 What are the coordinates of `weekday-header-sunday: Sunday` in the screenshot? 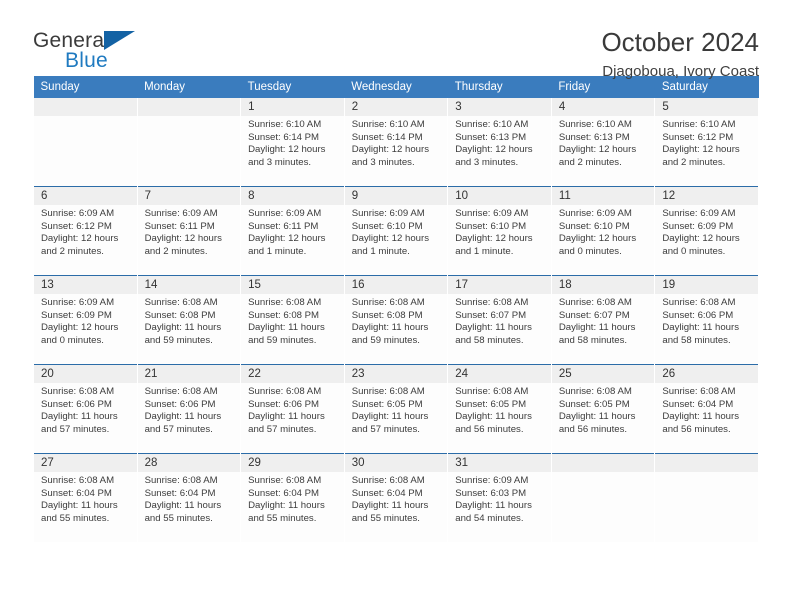 It's located at (85, 87).